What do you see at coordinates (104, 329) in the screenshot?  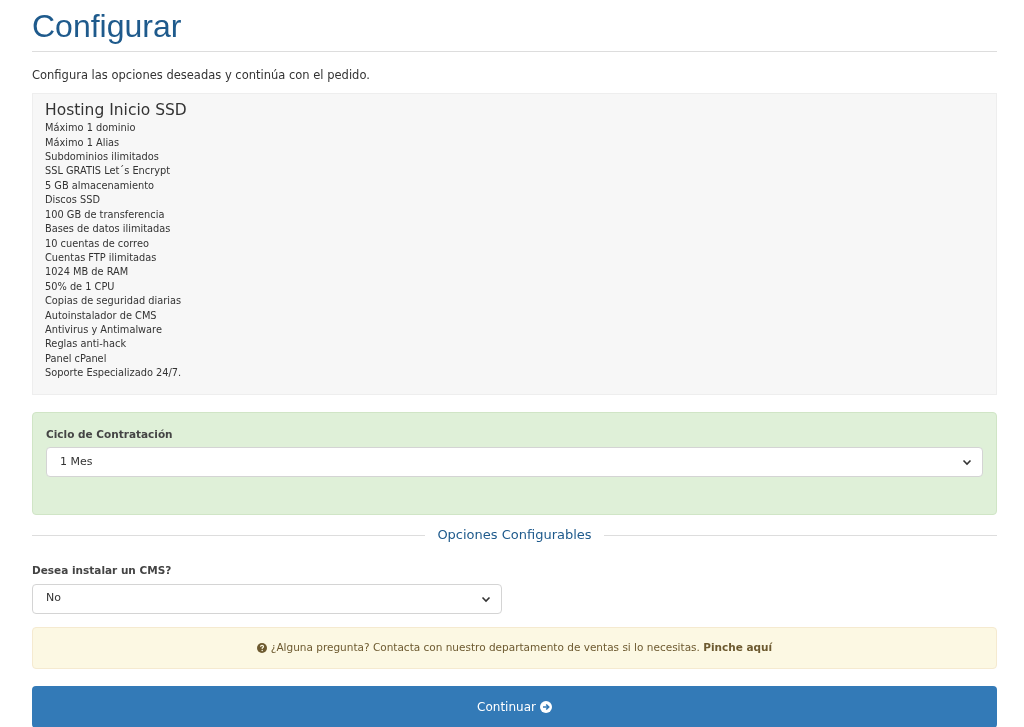 I see `feature-item: Antivirus y Antimalware` at bounding box center [104, 329].